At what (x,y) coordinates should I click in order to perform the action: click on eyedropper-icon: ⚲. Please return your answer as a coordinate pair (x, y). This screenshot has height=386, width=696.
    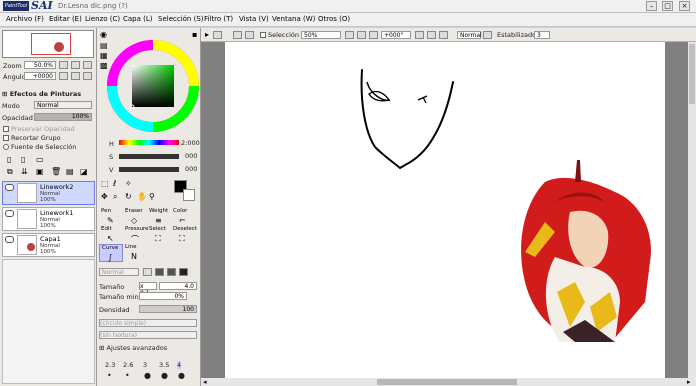
    Looking at the image, I should click on (152, 197).